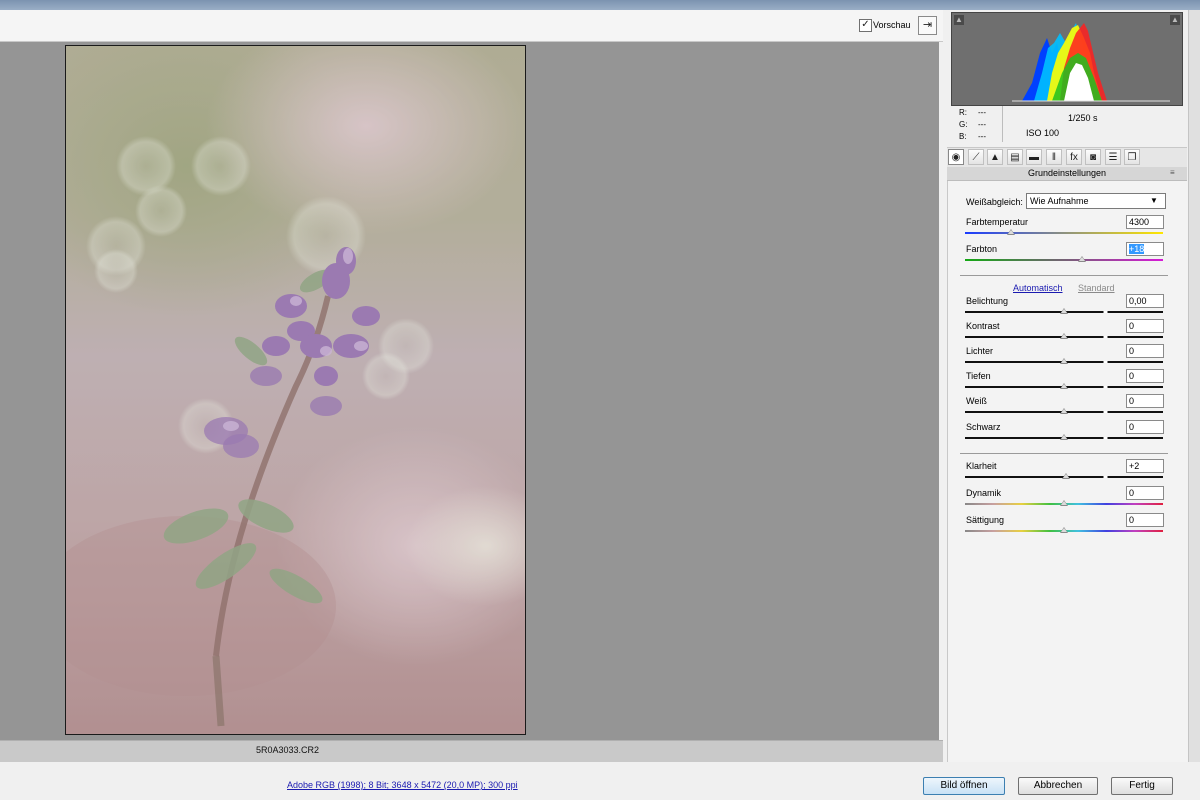 Image resolution: width=1200 pixels, height=800 pixels. I want to click on r-value: ---, so click(982, 112).